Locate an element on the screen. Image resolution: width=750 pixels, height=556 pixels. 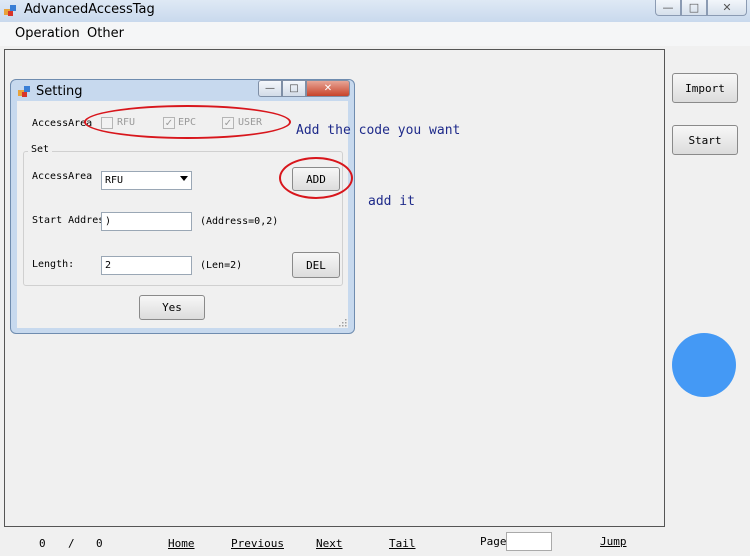
start-button: Start is located at coordinates (705, 140).